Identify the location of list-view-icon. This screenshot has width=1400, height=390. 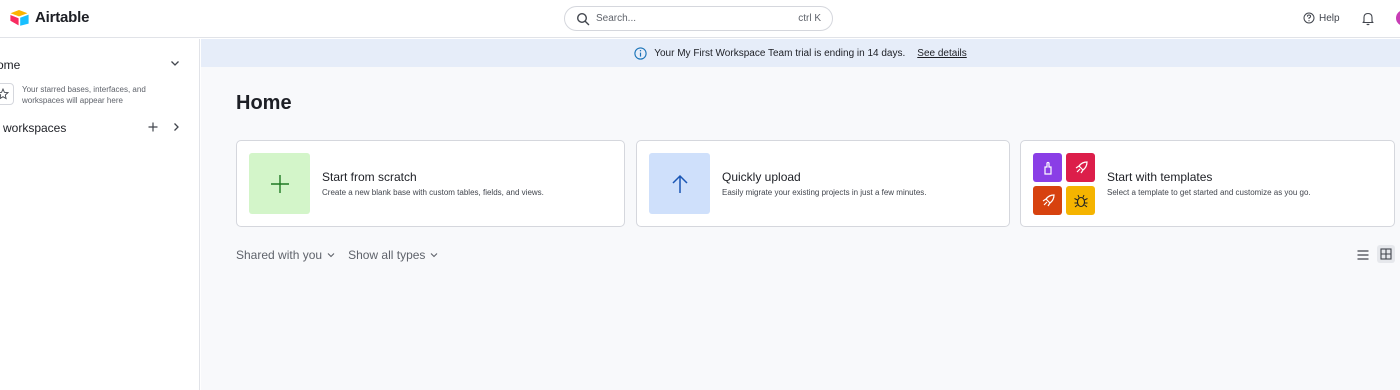
(1363, 255).